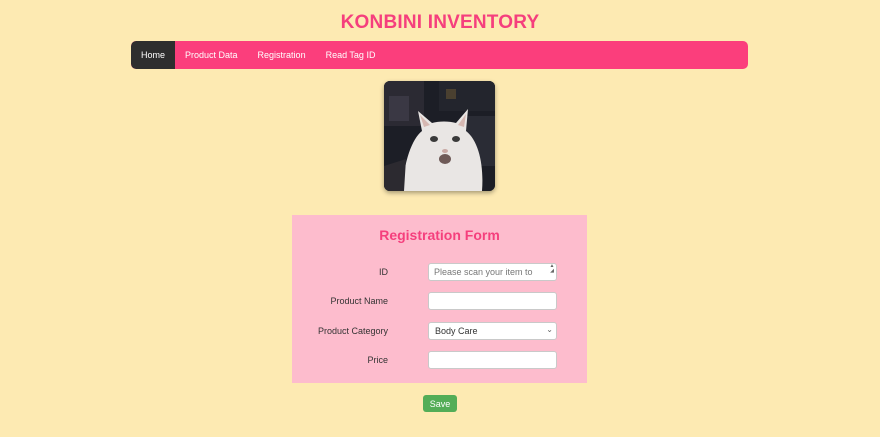  Describe the element at coordinates (549, 329) in the screenshot. I see `chevron-down-icon: ⌄` at that location.